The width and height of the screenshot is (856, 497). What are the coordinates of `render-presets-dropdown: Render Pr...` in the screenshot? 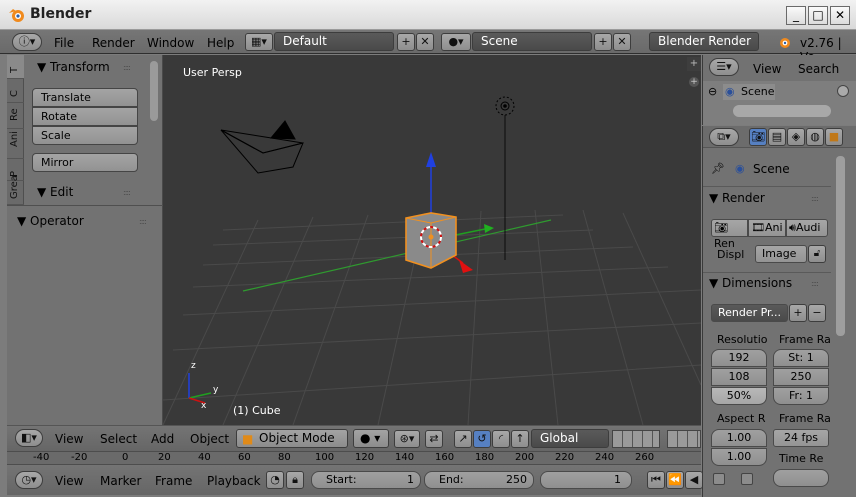 It's located at (749, 313).